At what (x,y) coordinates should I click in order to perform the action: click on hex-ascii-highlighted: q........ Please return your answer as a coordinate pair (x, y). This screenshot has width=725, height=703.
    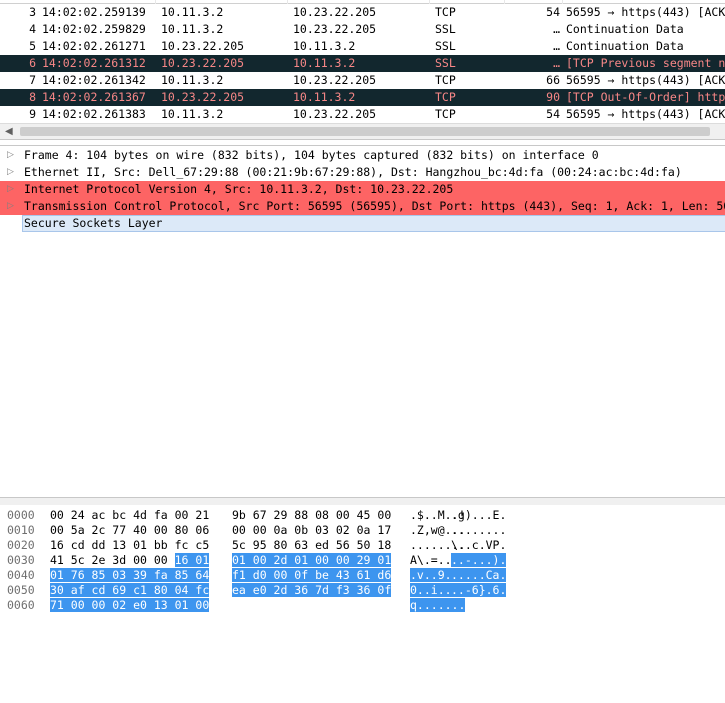
    Looking at the image, I should click on (438, 605).